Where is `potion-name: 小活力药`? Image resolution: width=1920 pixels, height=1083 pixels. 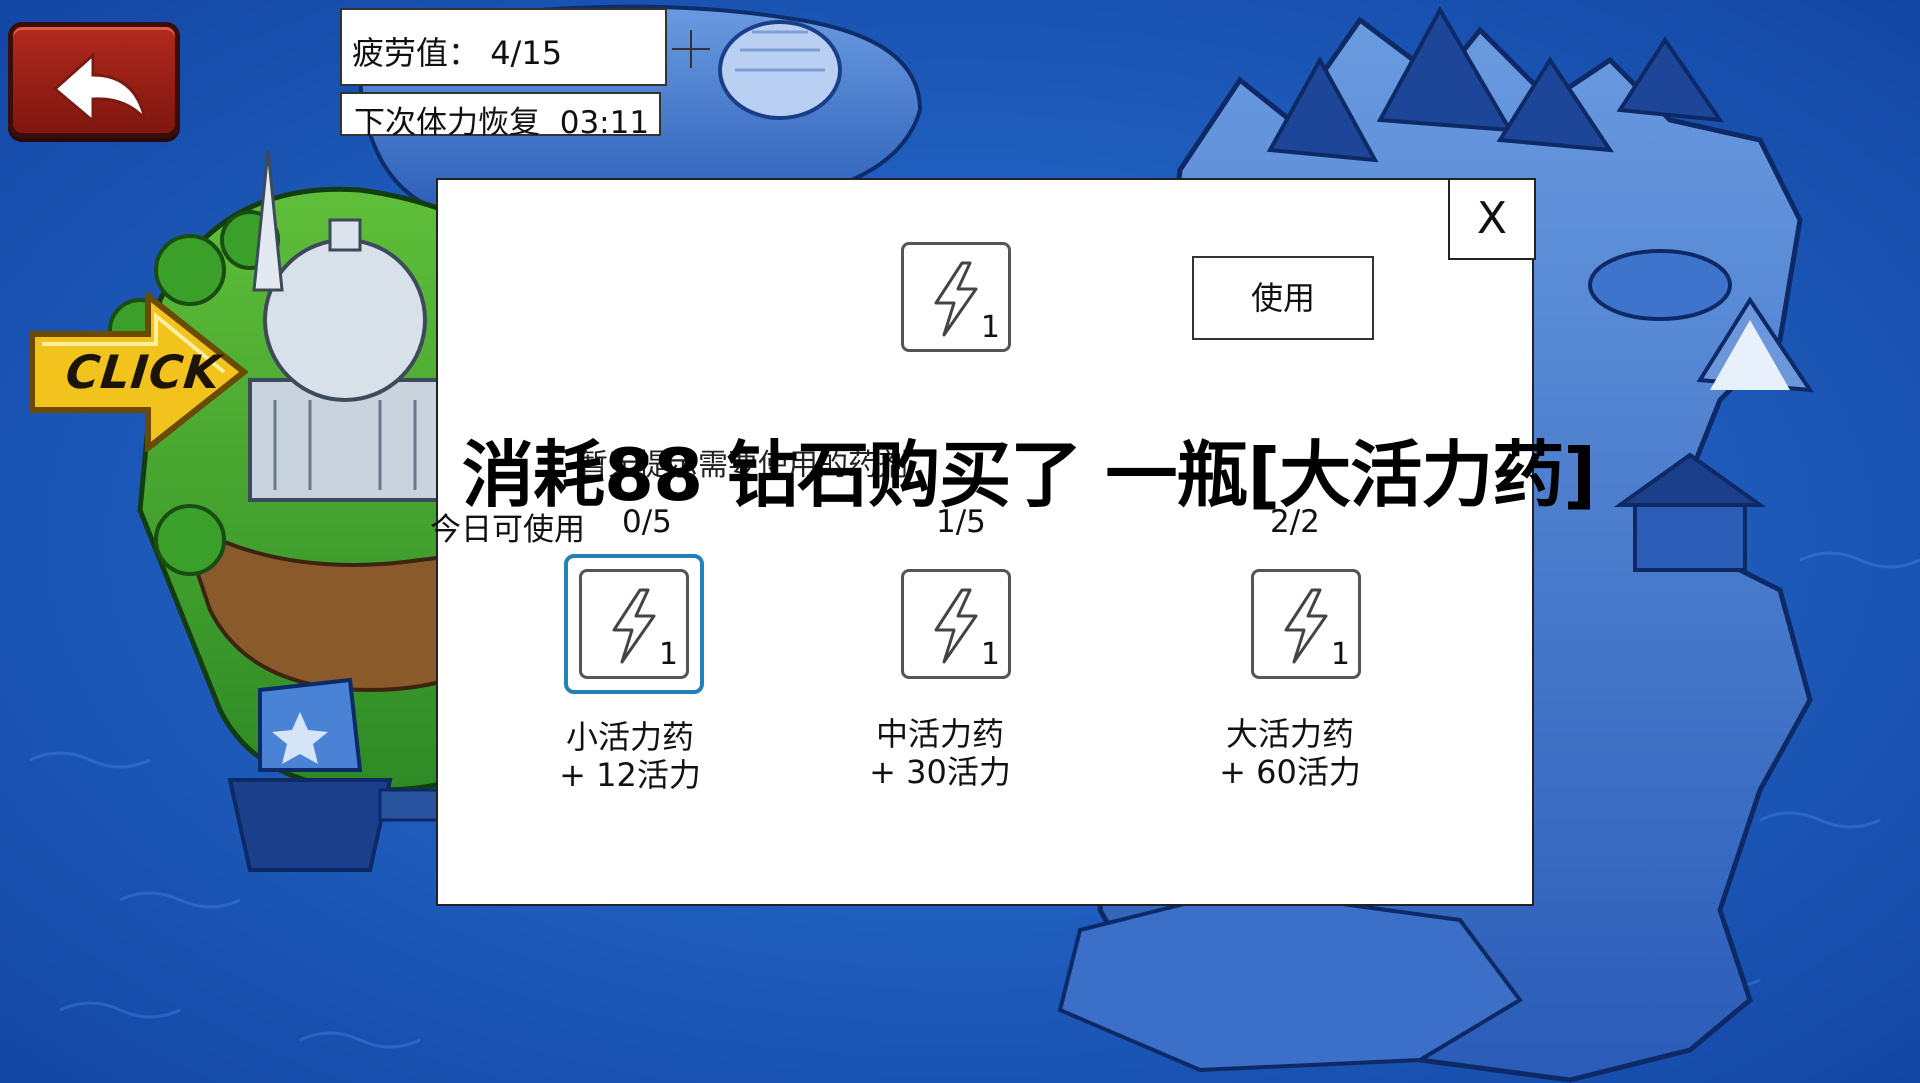 potion-name: 小活力药 is located at coordinates (629, 737).